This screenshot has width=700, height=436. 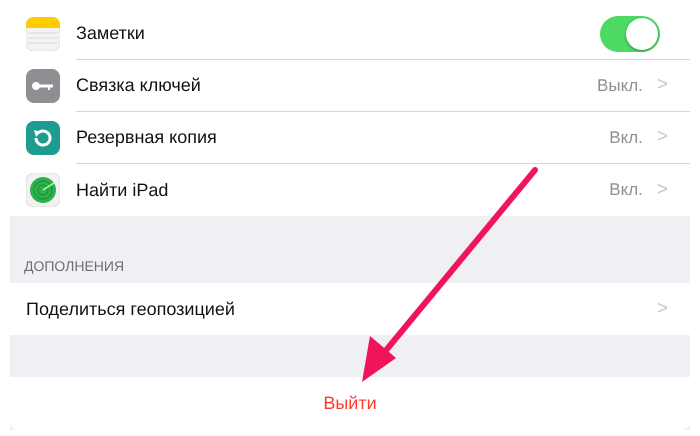 I want to click on setting-label: Связка ключей, so click(x=337, y=85).